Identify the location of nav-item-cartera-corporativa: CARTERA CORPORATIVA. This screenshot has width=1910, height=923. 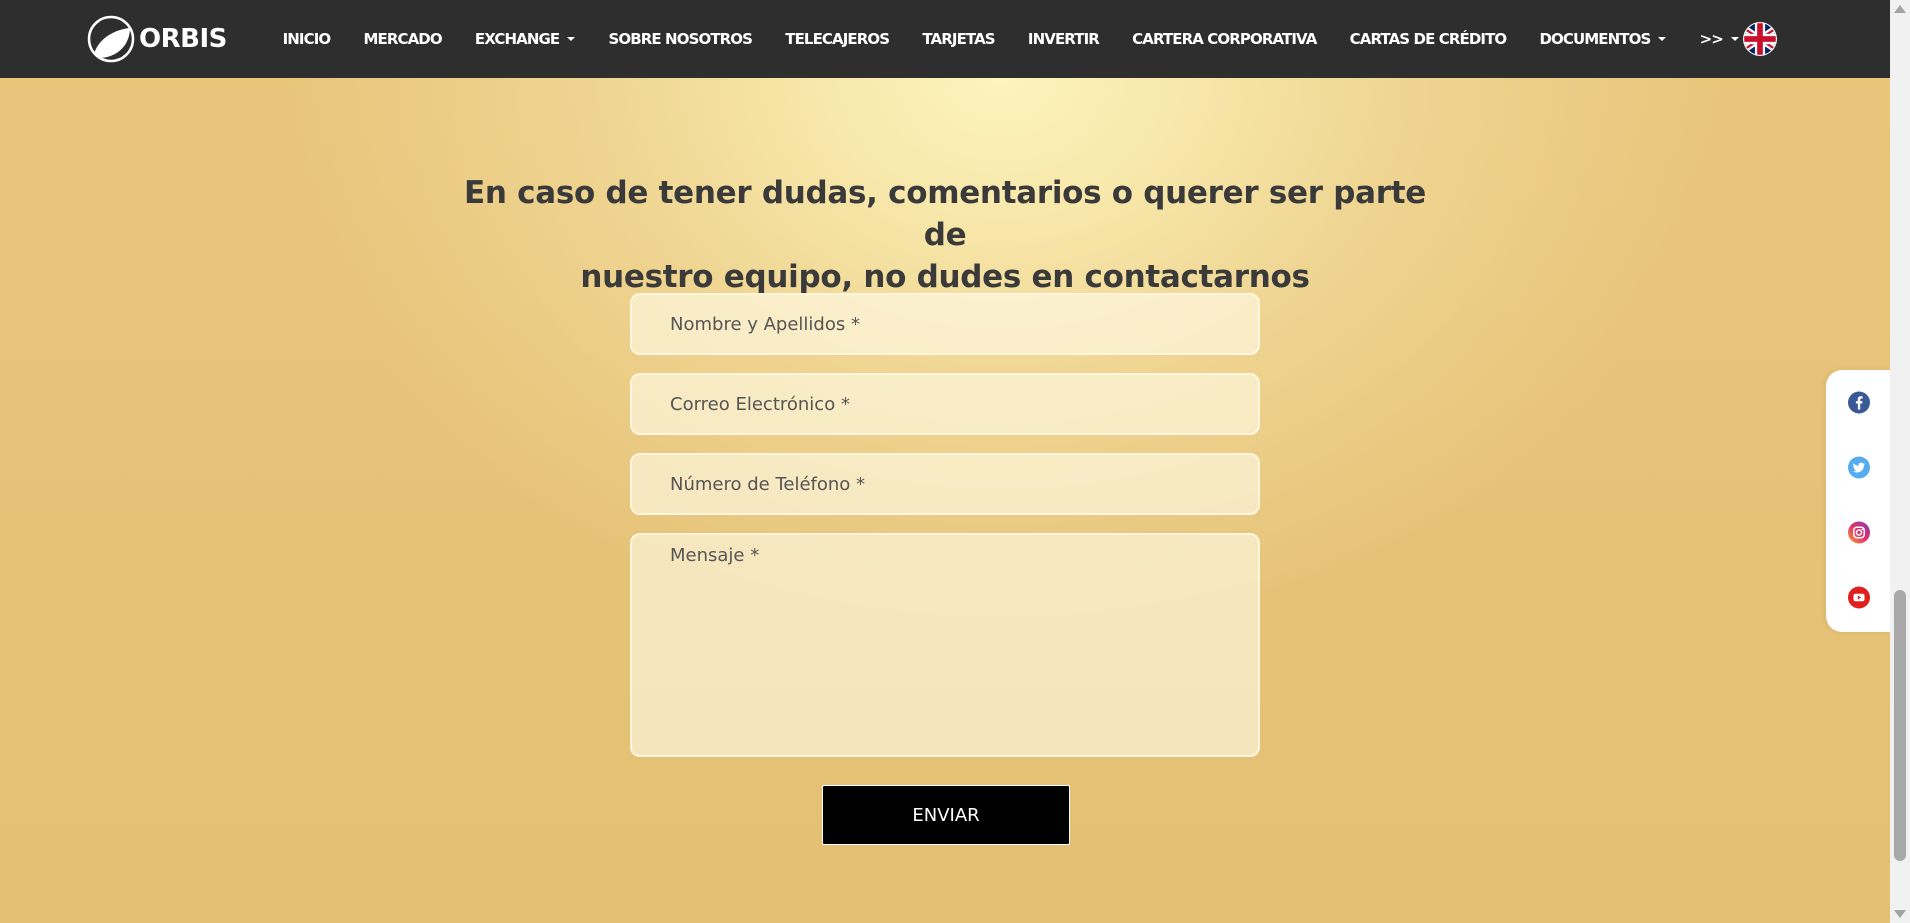
(1225, 39).